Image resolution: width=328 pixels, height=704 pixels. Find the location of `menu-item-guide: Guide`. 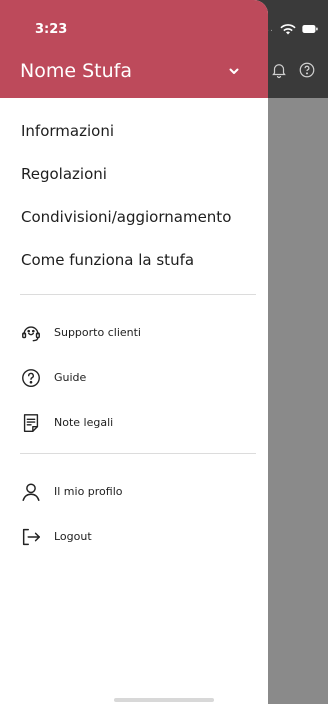

menu-item-guide: Guide is located at coordinates (134, 377).